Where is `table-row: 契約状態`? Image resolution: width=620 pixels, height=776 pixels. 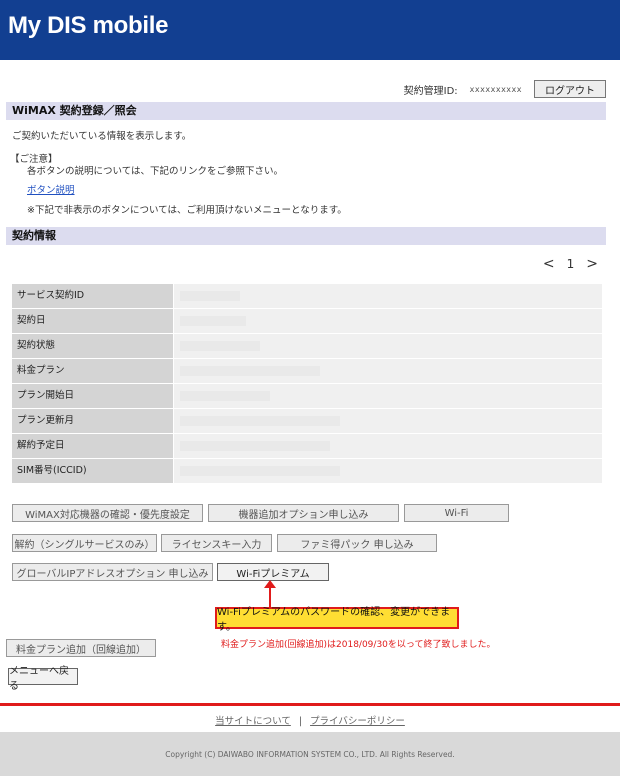 table-row: 契約状態 is located at coordinates (307, 346).